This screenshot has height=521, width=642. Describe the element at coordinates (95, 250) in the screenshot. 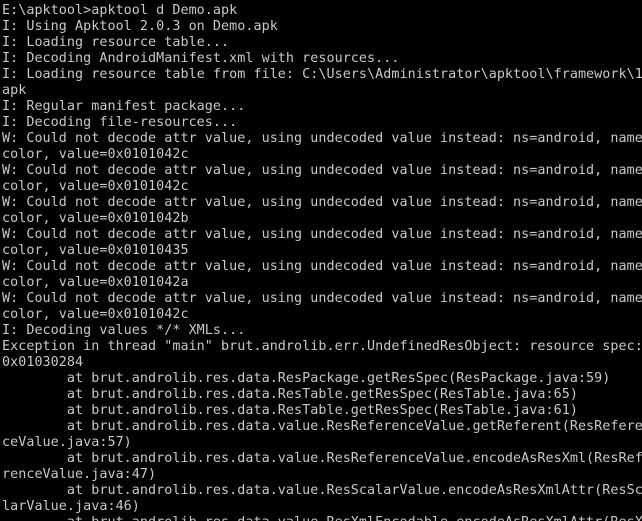

I see `terminal-line: color, value=0x01010435` at that location.